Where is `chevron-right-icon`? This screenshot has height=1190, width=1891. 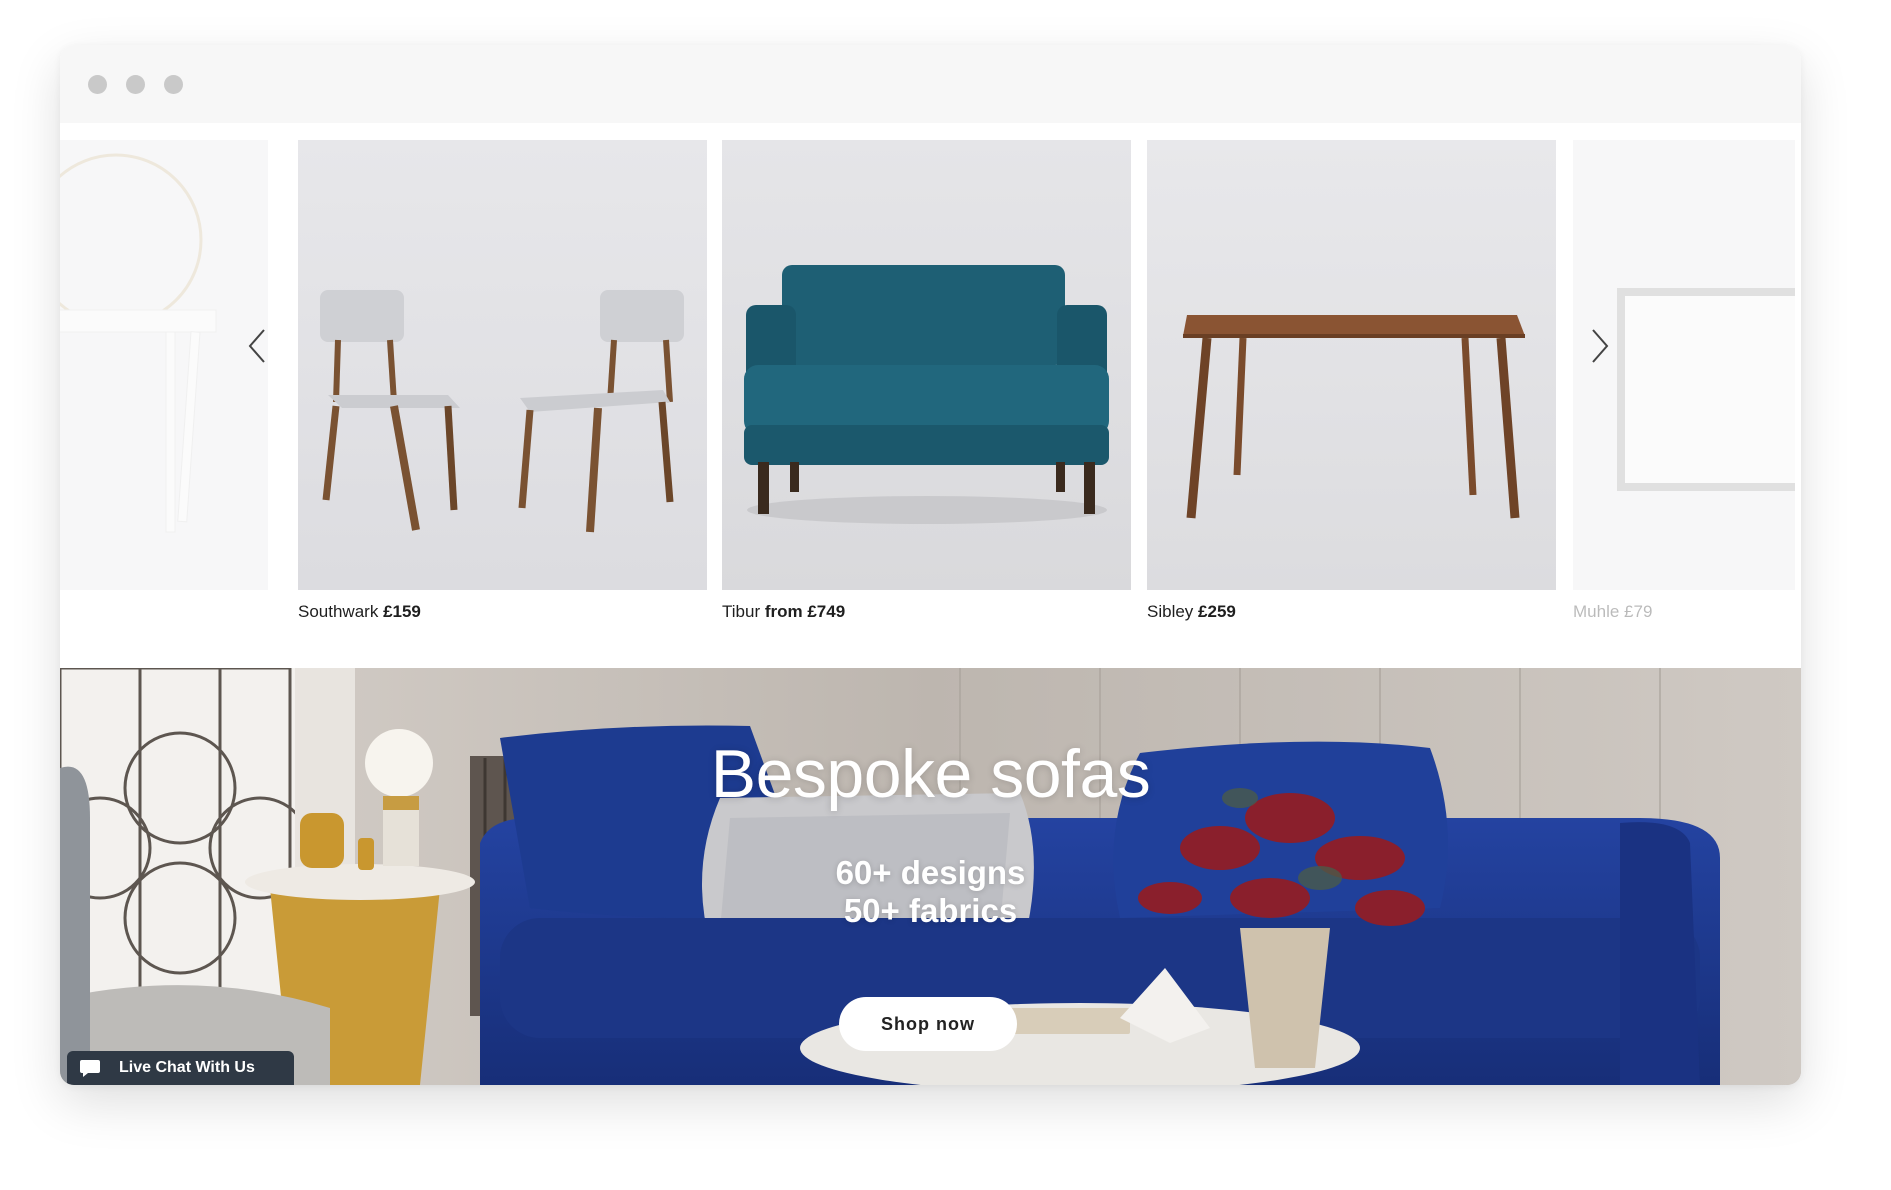
chevron-right-icon is located at coordinates (1600, 346).